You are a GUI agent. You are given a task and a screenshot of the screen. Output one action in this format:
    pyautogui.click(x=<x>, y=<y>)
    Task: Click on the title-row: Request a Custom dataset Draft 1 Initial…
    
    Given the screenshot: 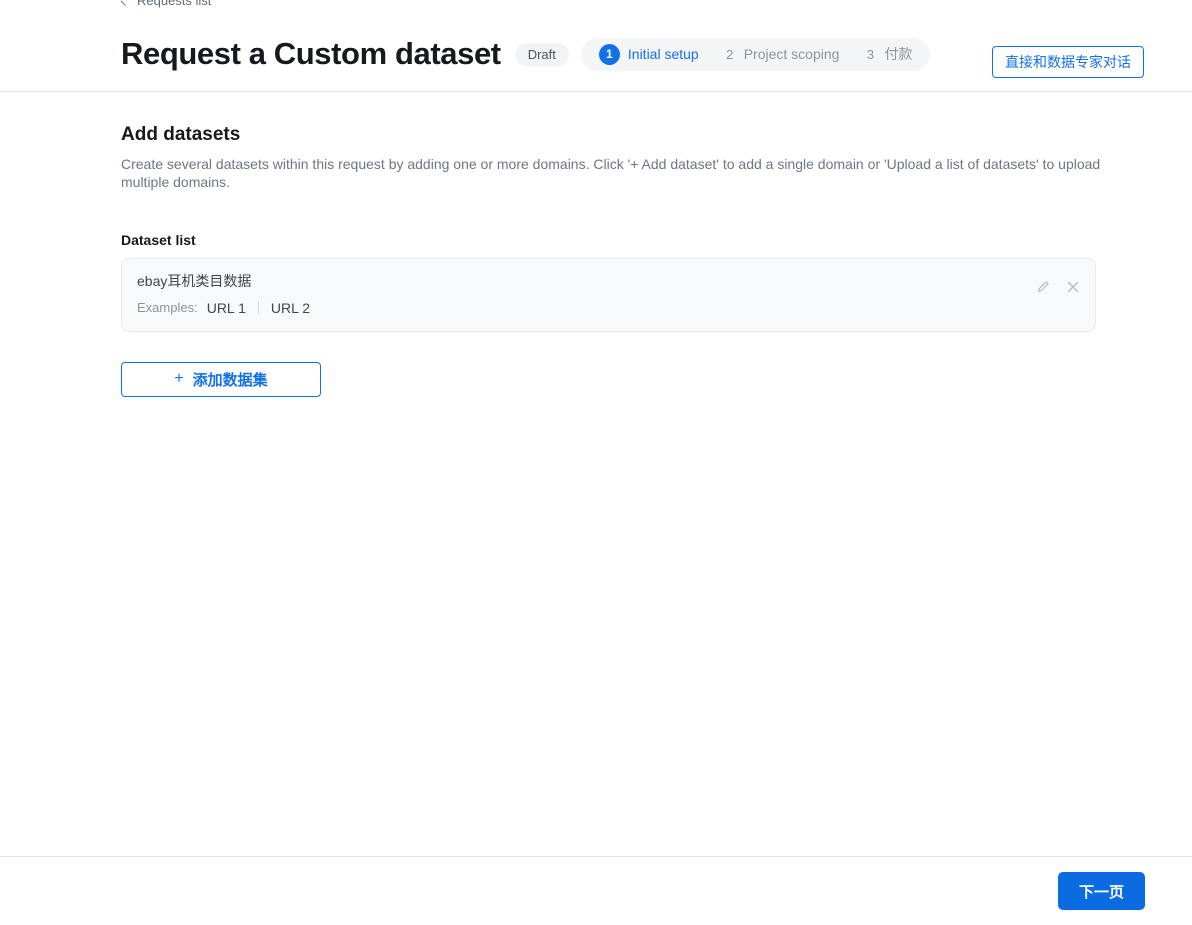 What is the action you would take?
    pyautogui.click(x=632, y=54)
    